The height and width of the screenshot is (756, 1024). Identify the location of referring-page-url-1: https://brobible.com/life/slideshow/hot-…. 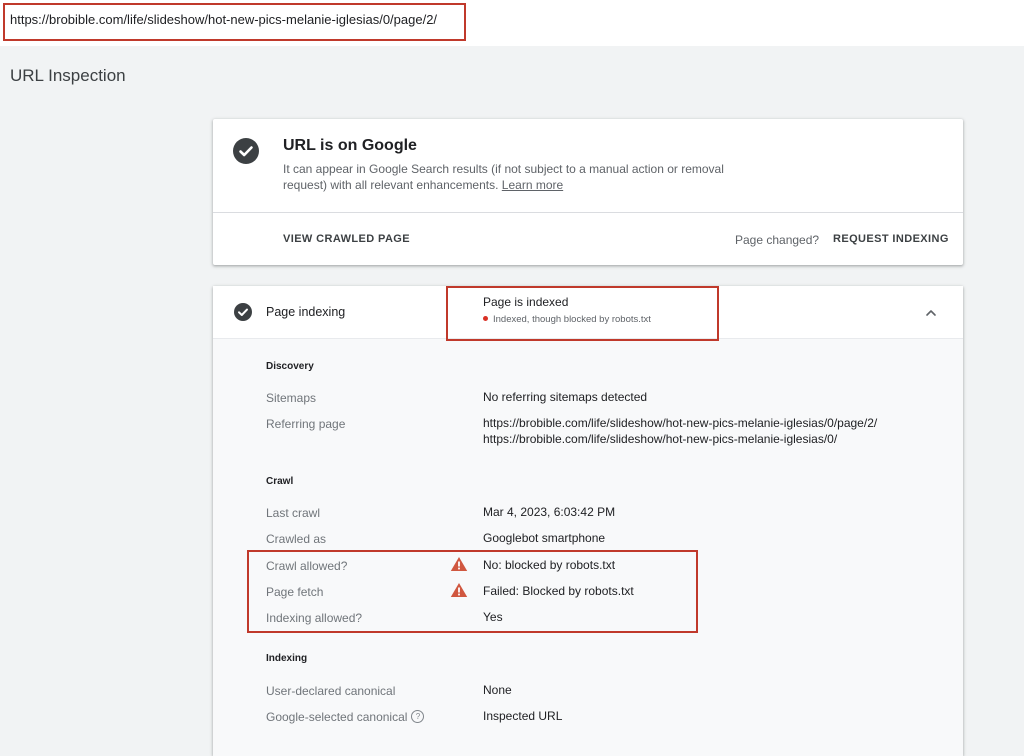
(680, 423).